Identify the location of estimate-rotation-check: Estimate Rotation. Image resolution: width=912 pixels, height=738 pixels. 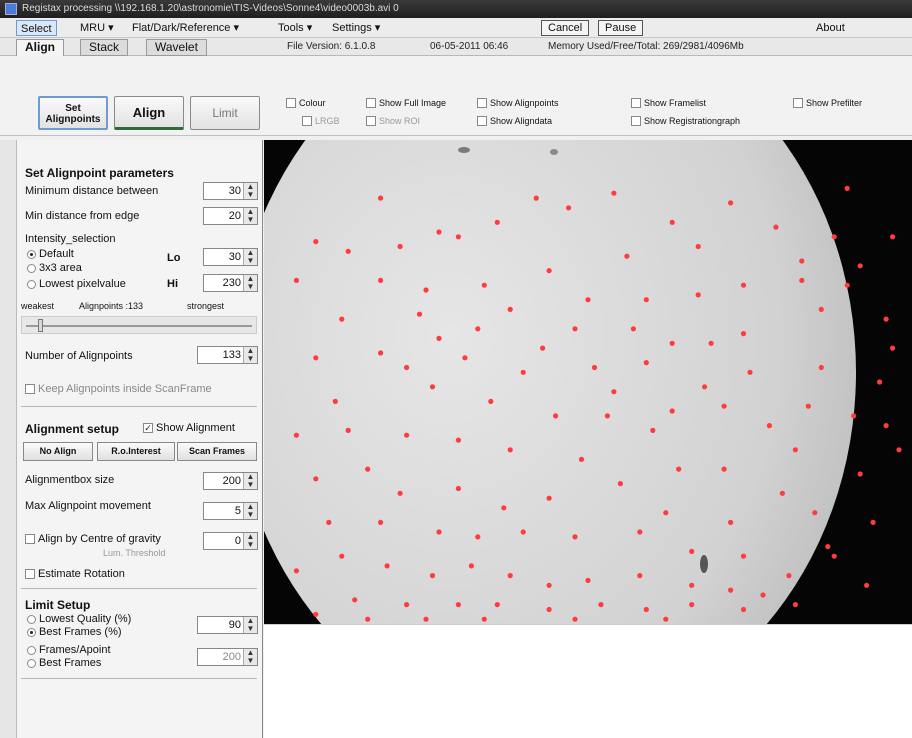
(75, 574).